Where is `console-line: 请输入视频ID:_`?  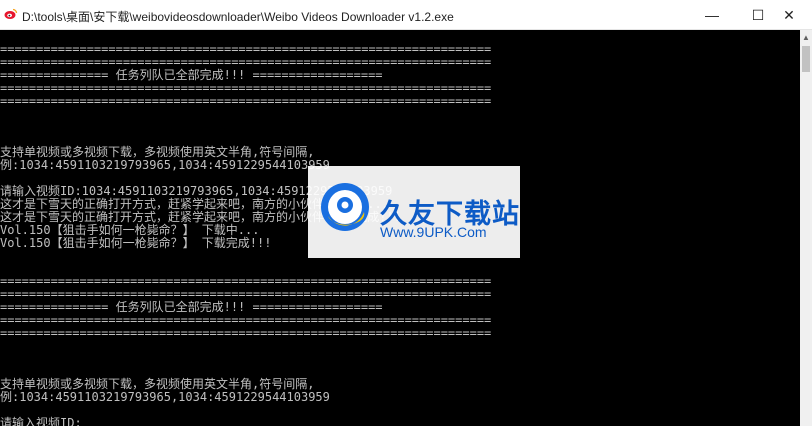 console-line: 请输入视频ID:_ is located at coordinates (44, 421).